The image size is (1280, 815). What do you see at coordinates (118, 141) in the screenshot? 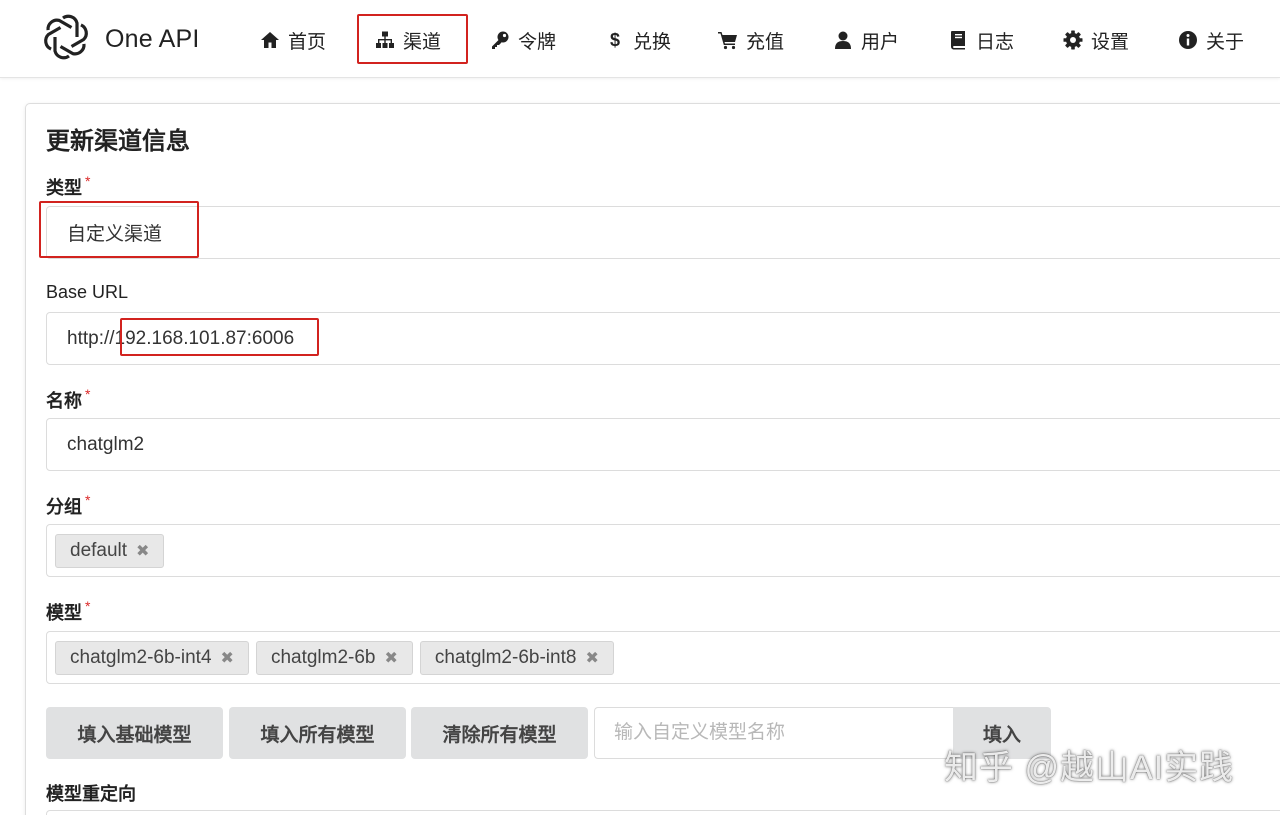
I see `page-title: 更新渠道信息` at bounding box center [118, 141].